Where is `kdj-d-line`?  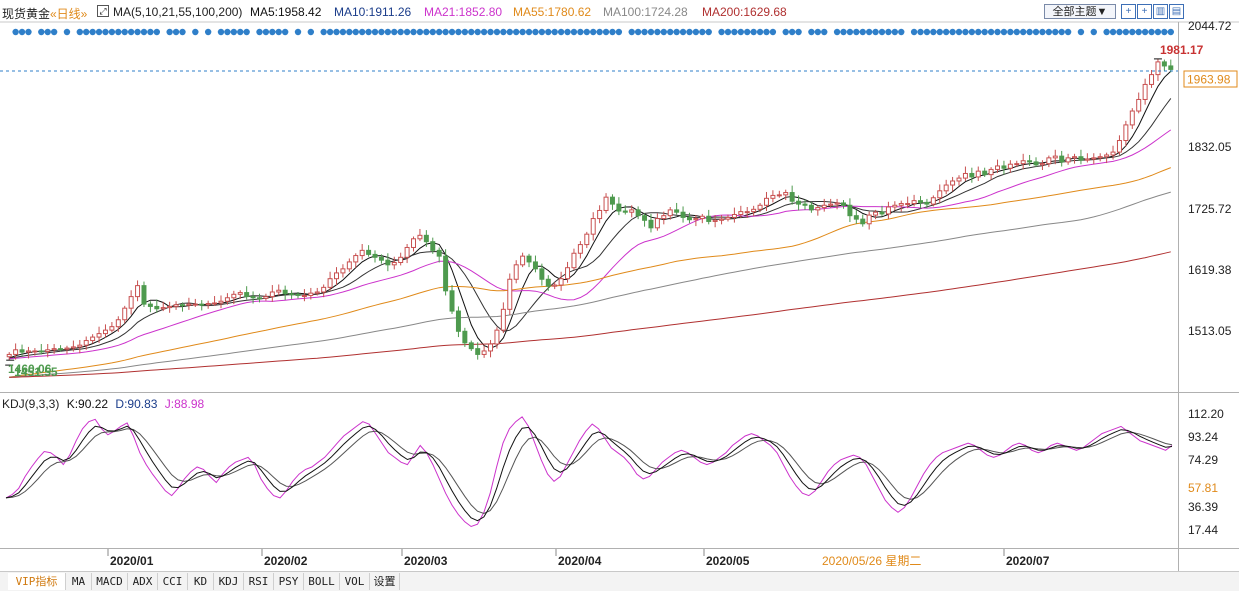 kdj-d-line is located at coordinates (589, 471).